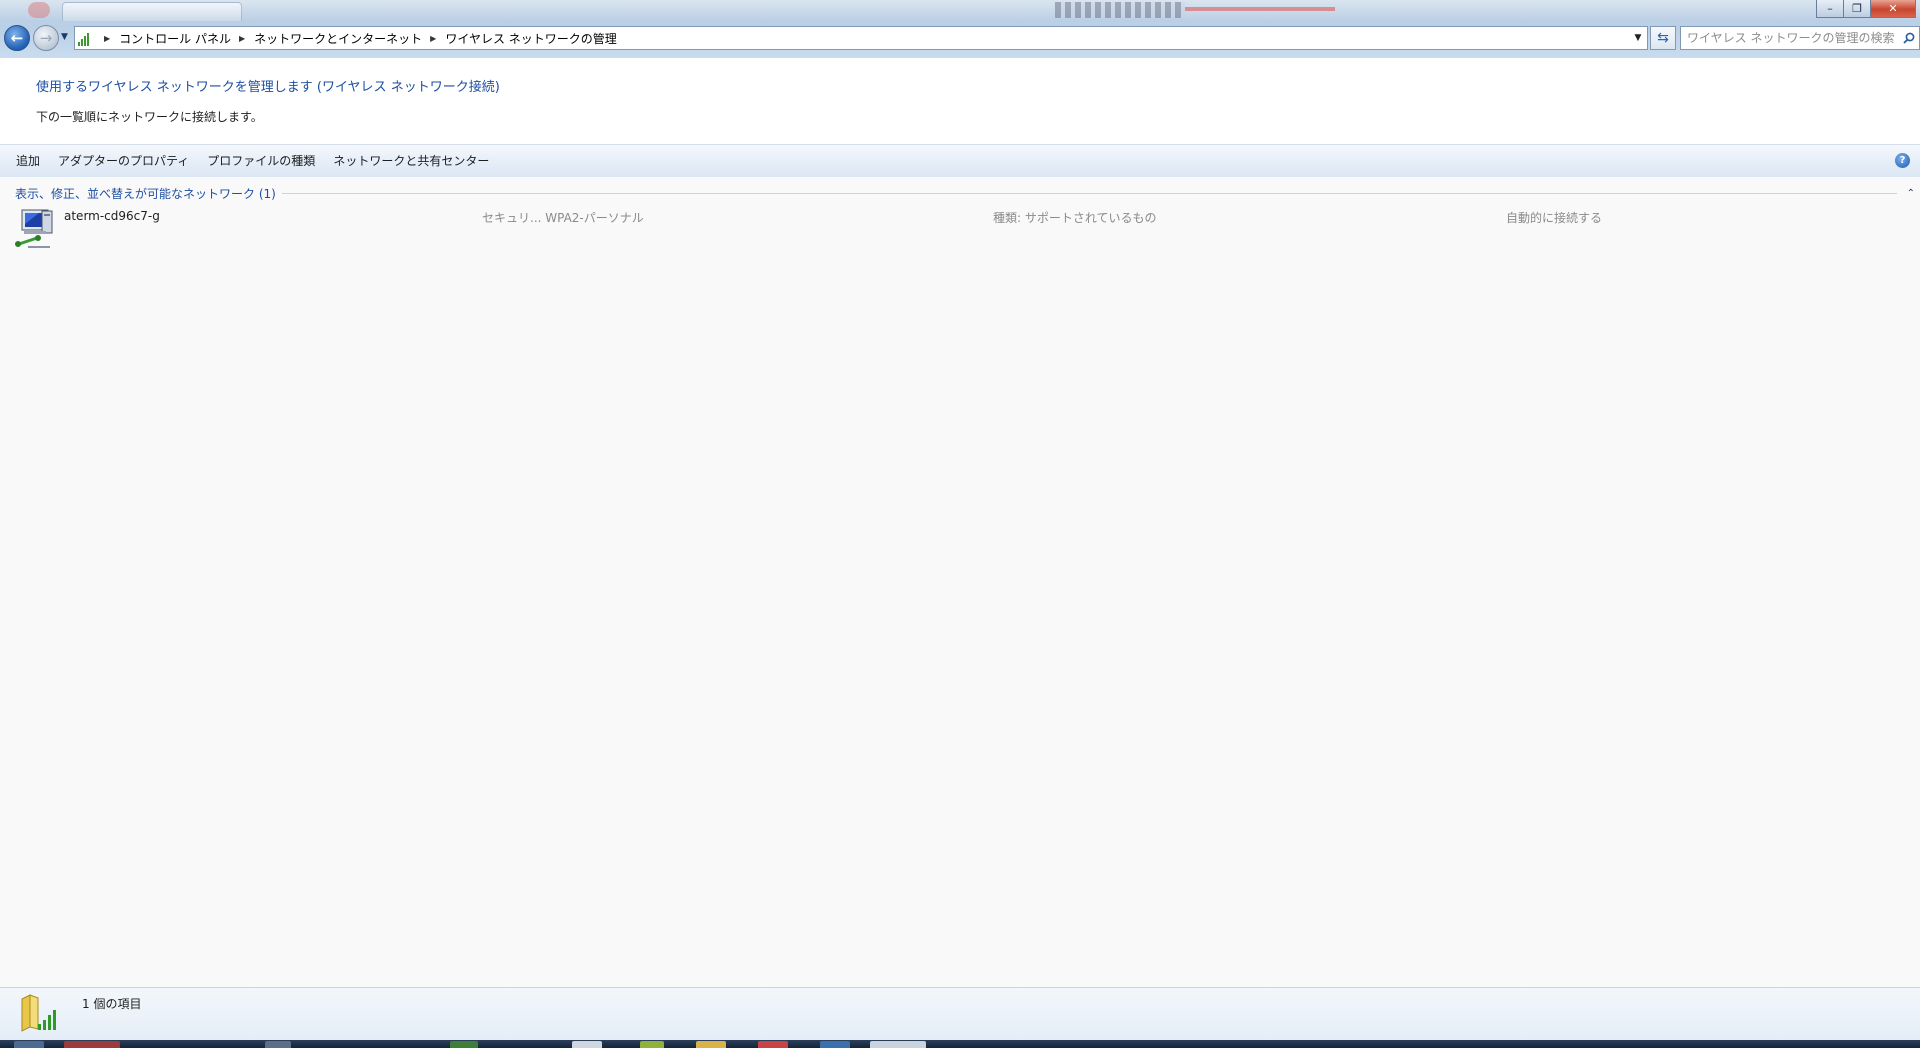  Describe the element at coordinates (1120, 10) in the screenshot. I see `background-pattern` at that location.